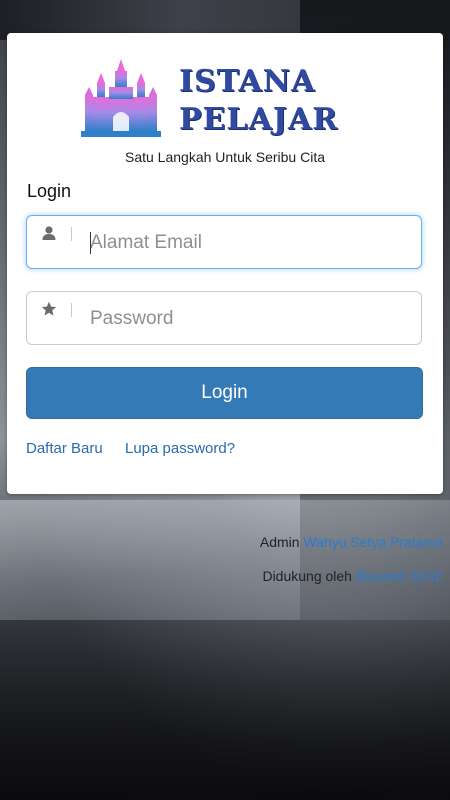 The image size is (450, 800). I want to click on admin-prefix: Admin, so click(279, 542).